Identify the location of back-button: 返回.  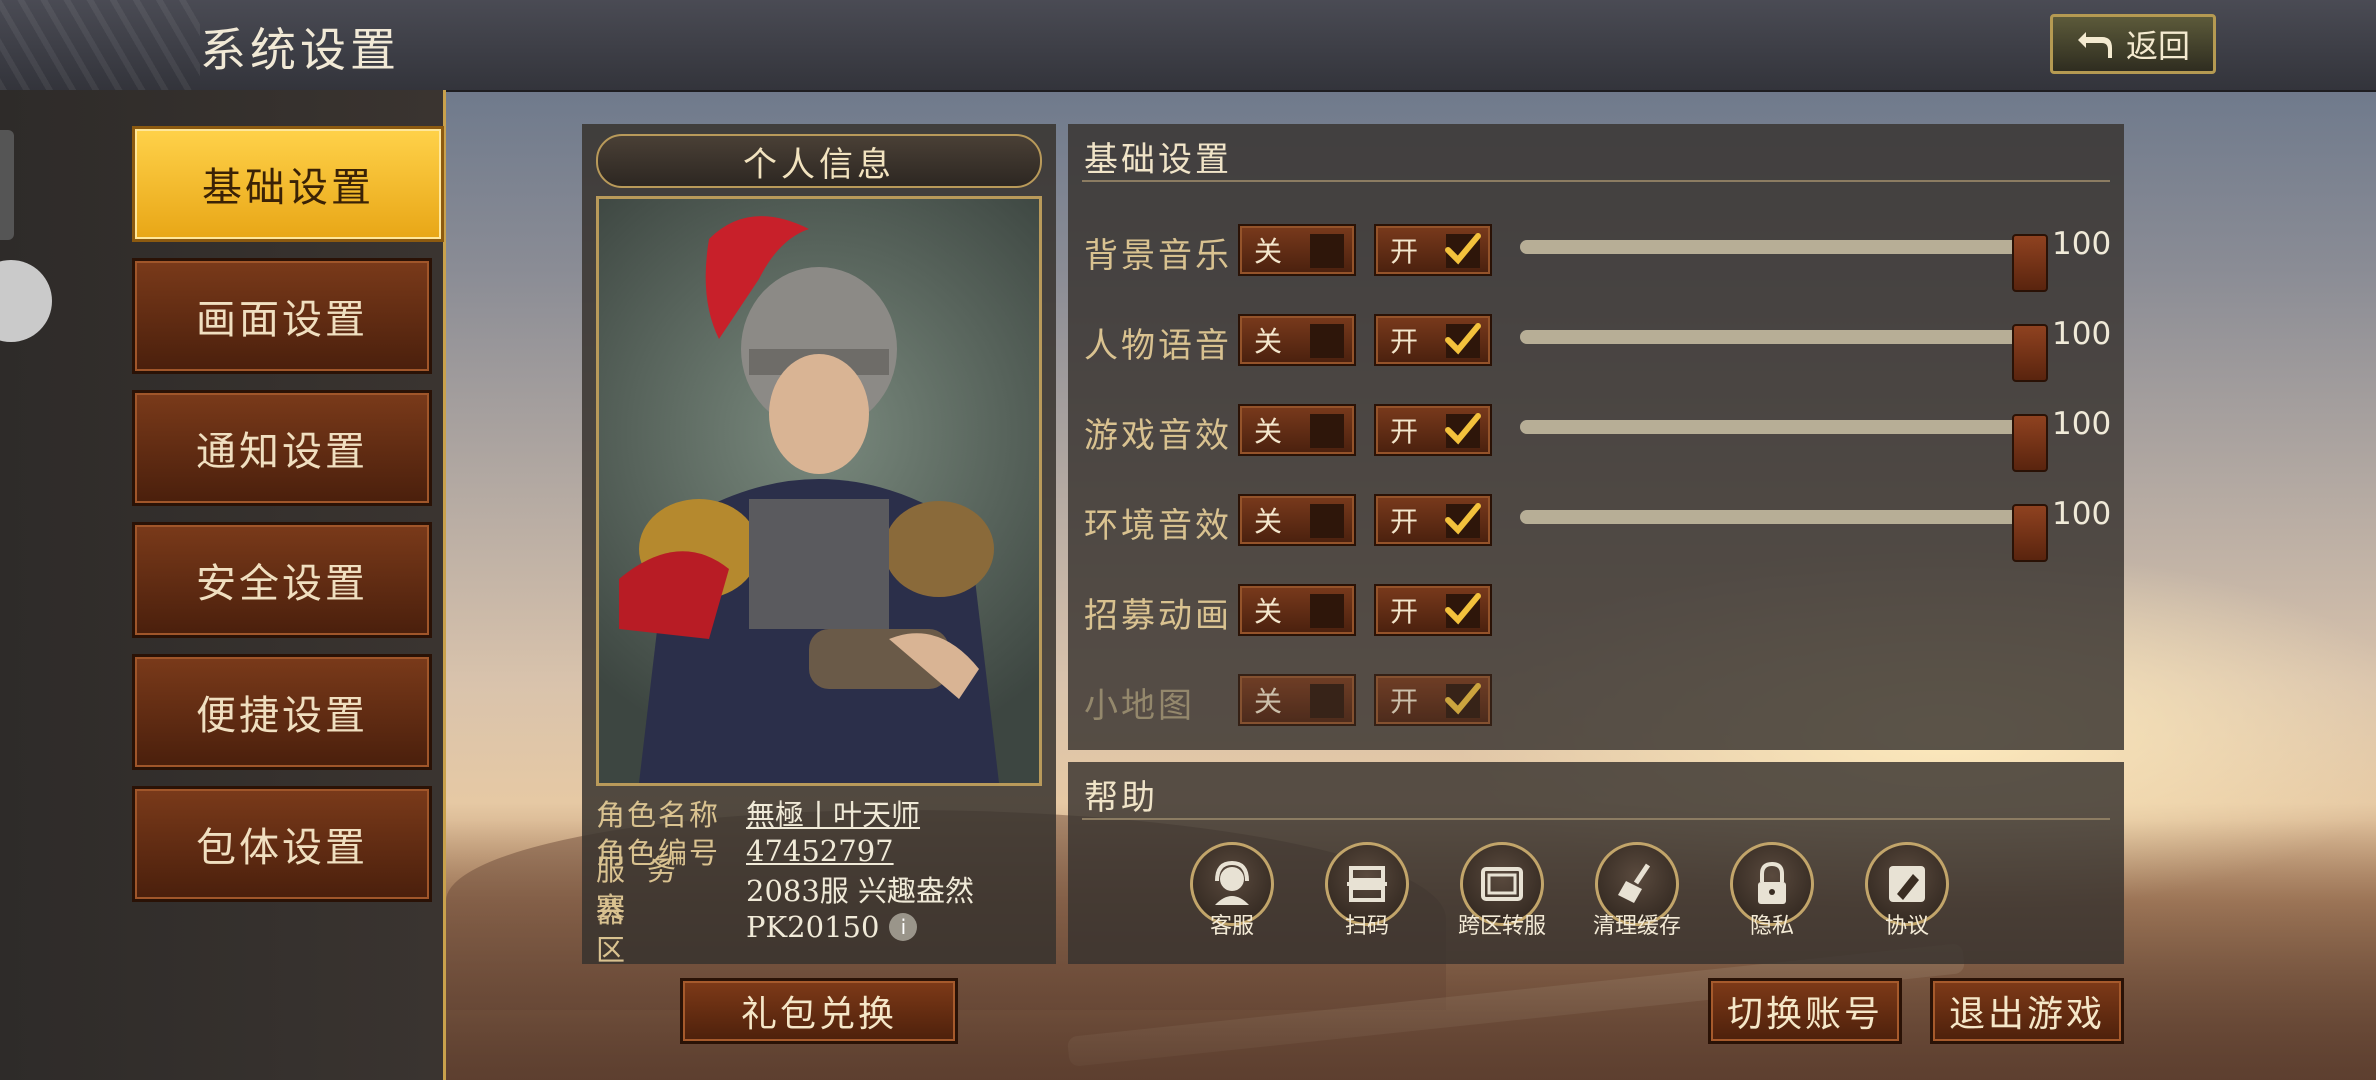
(2133, 44).